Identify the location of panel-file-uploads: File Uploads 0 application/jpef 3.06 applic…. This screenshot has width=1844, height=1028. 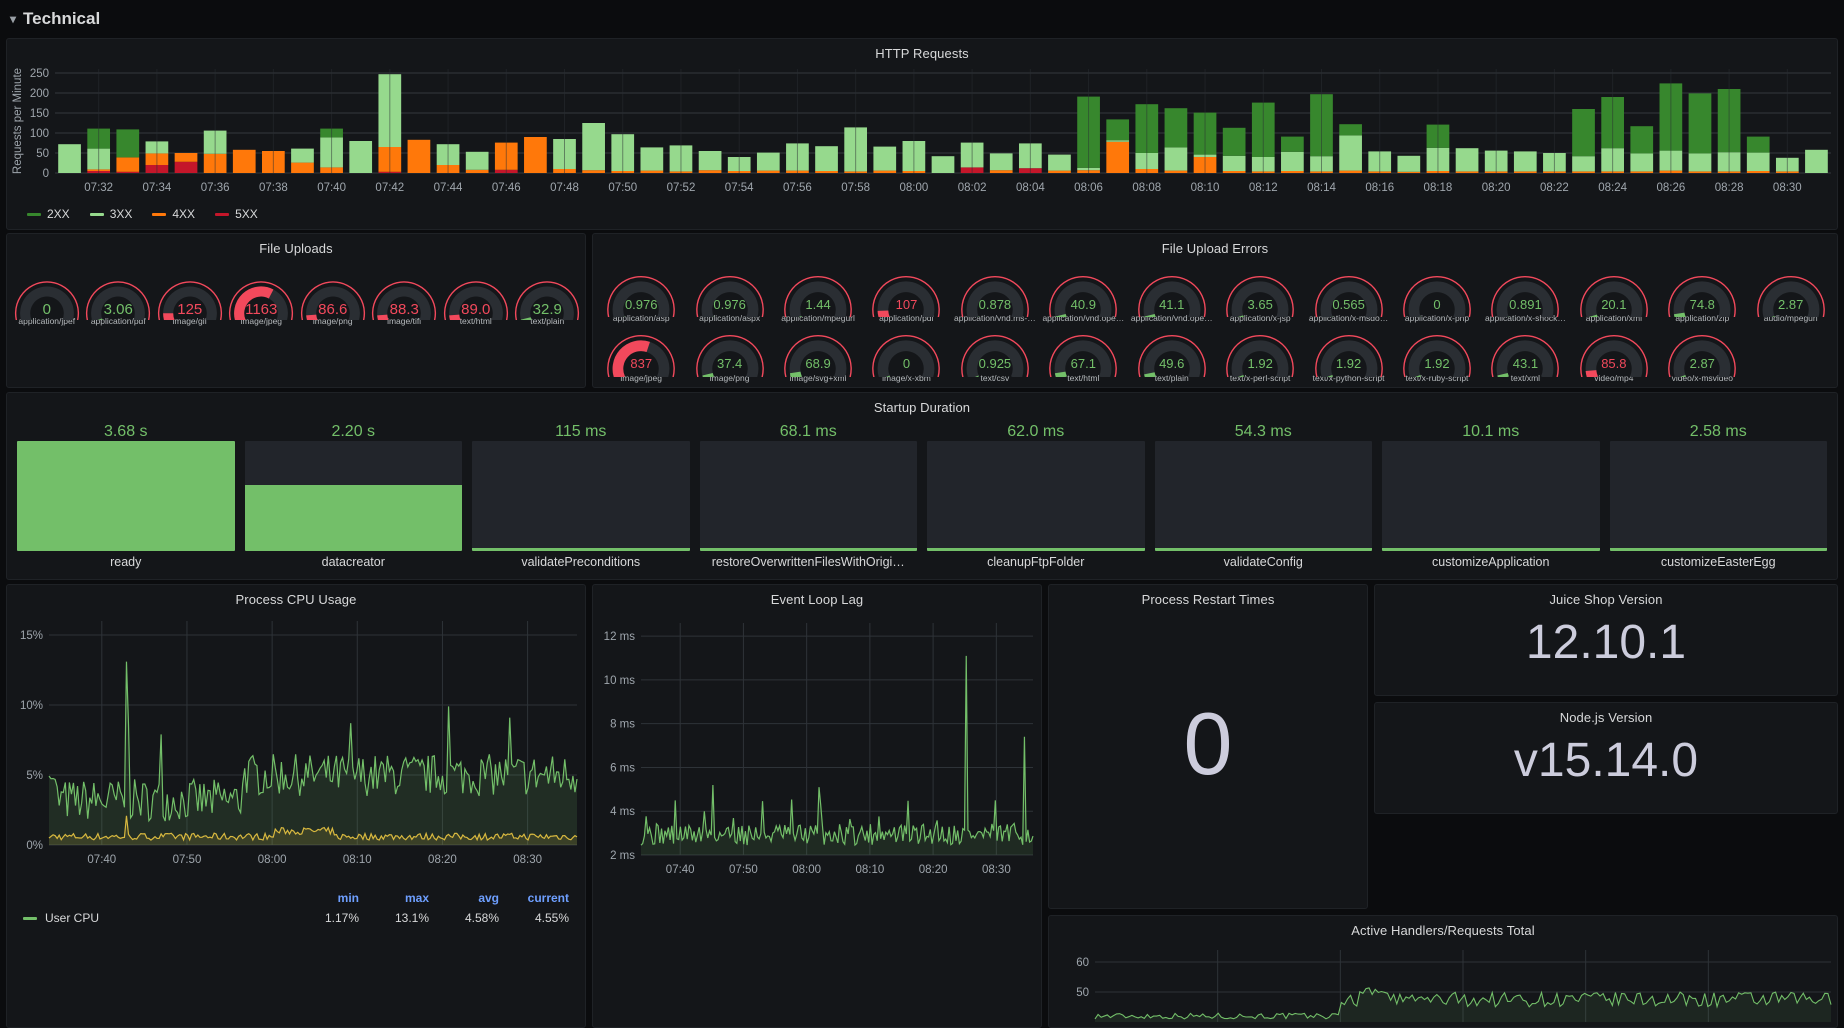
(296, 310).